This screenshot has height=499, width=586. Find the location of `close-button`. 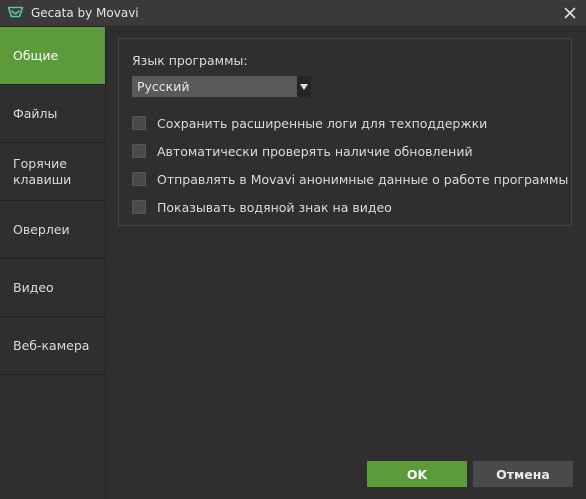

close-button is located at coordinates (570, 13).